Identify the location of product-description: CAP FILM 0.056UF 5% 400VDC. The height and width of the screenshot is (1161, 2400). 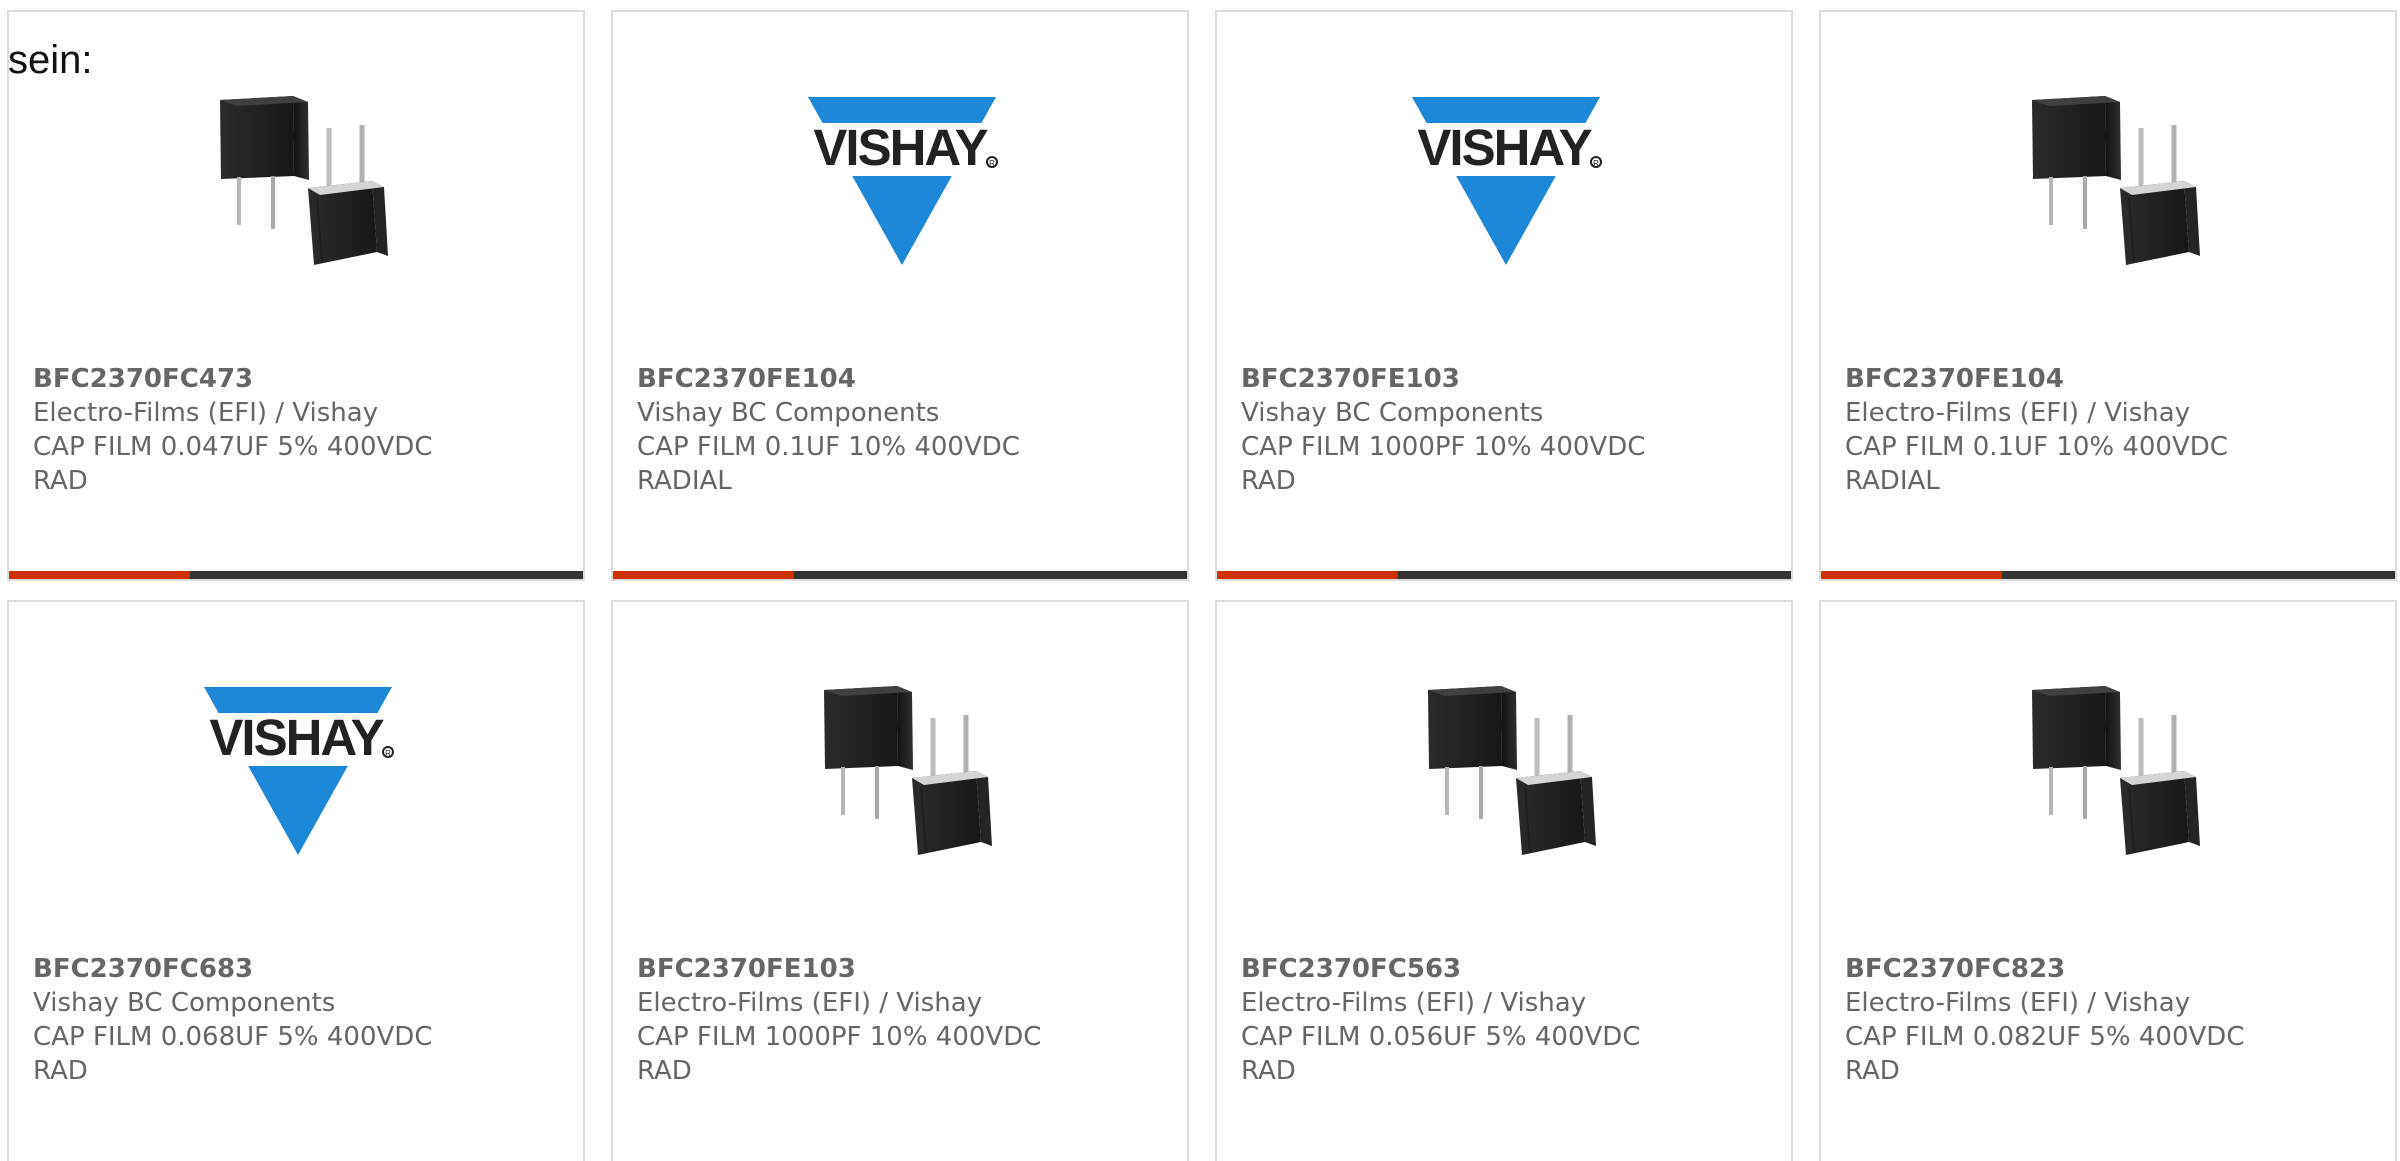
(1441, 1037).